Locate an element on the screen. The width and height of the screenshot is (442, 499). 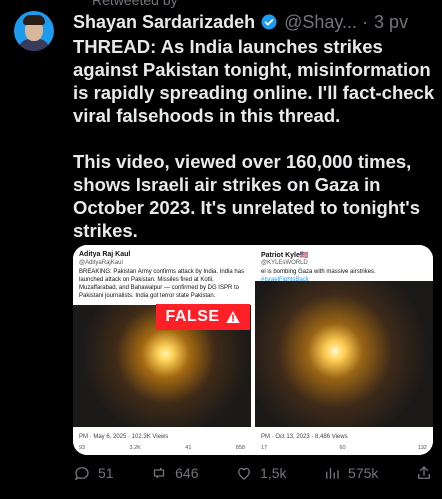
heart-icon is located at coordinates (244, 473).